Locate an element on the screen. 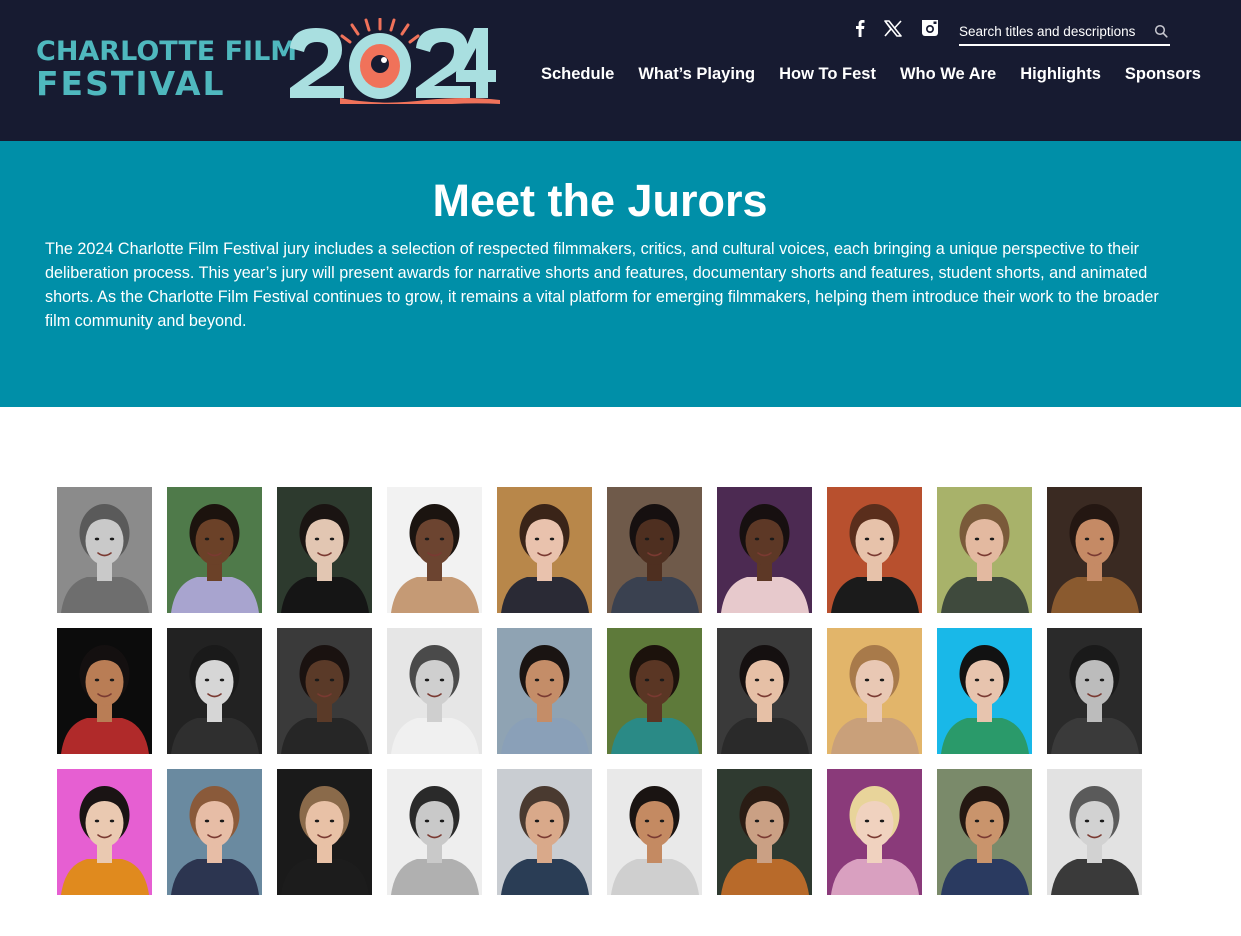 Image resolution: width=1241 pixels, height=936 pixels. facebook-link is located at coordinates (860, 28).